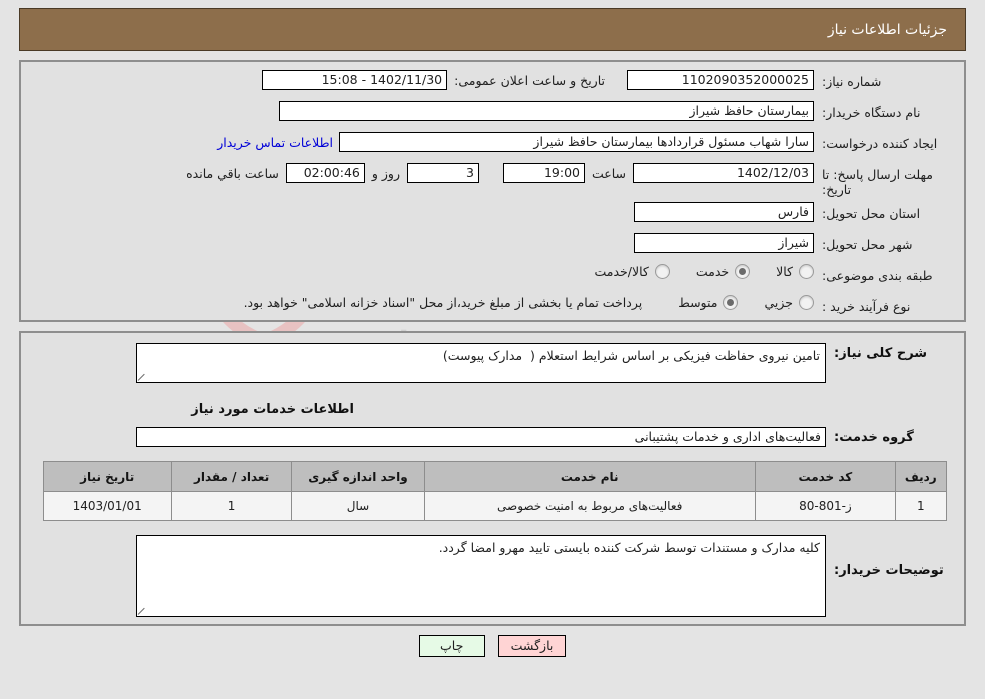 This screenshot has width=985, height=699. I want to click on th-need-date: تاریخ نیاز, so click(107, 476).